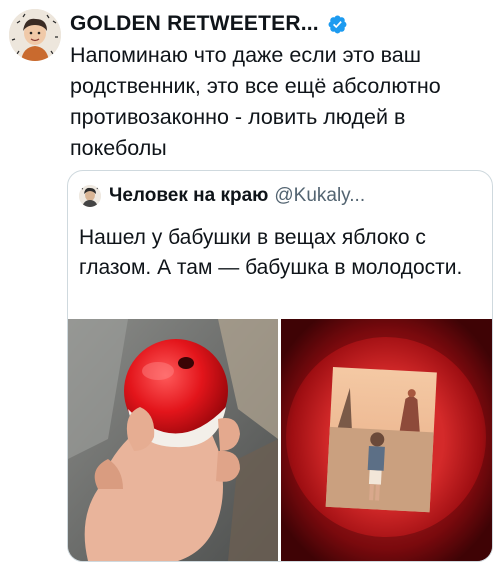  Describe the element at coordinates (188, 196) in the screenshot. I see `quoted-author-name: Человек на краю` at that location.